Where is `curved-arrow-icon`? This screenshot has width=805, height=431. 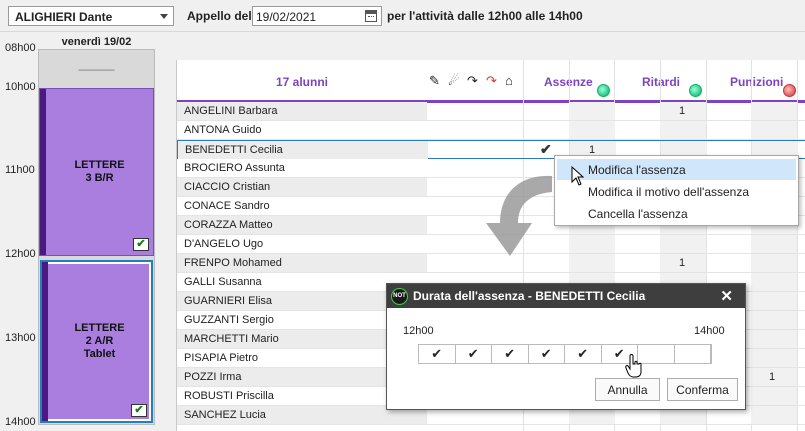 curved-arrow-icon is located at coordinates (519, 215).